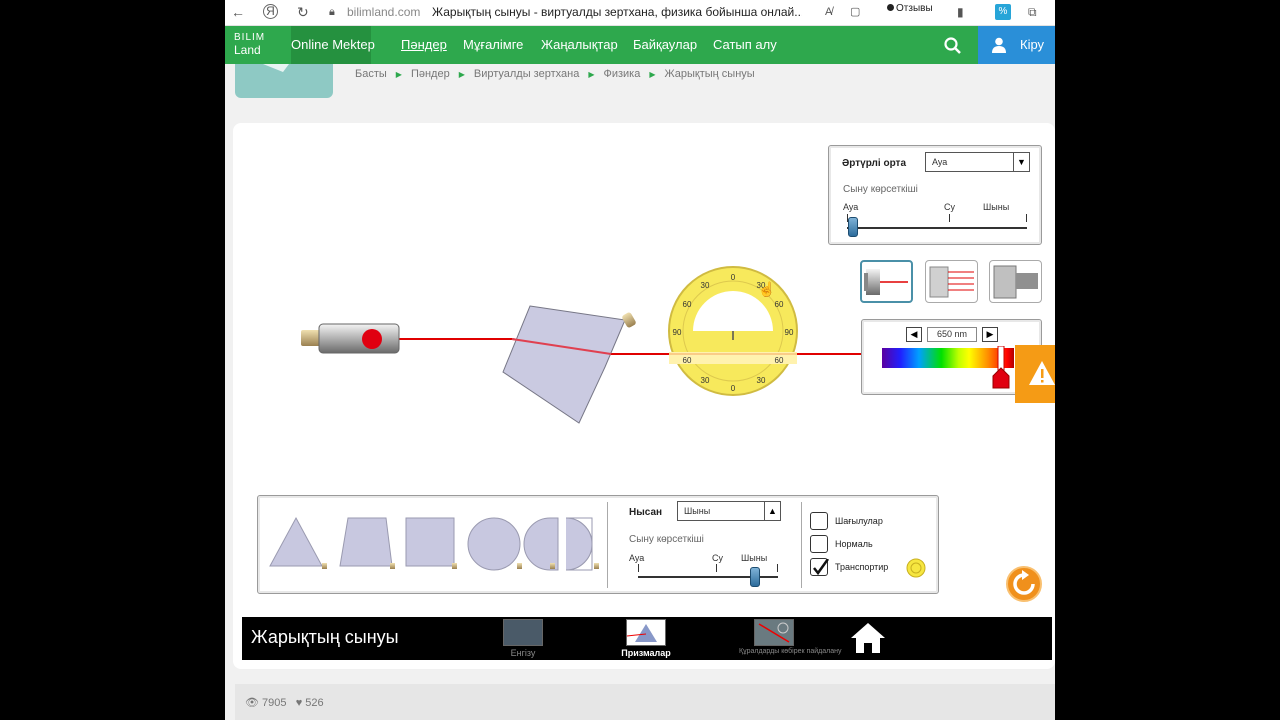  What do you see at coordinates (977, 162) in the screenshot?
I see `medium-select: Ауа ▼` at bounding box center [977, 162].